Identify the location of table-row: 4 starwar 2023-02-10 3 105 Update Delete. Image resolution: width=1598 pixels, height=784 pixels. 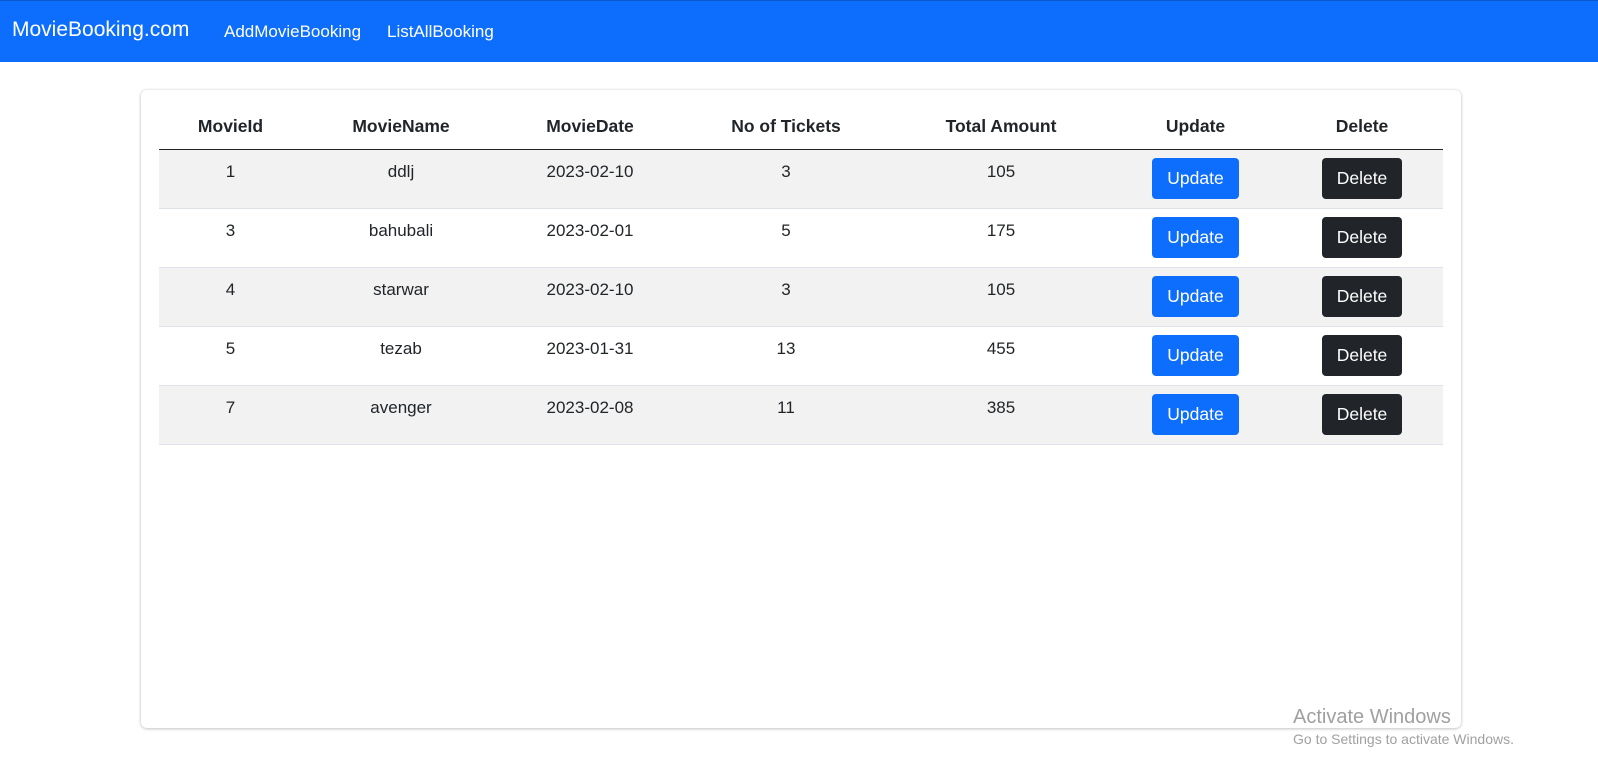
(801, 297).